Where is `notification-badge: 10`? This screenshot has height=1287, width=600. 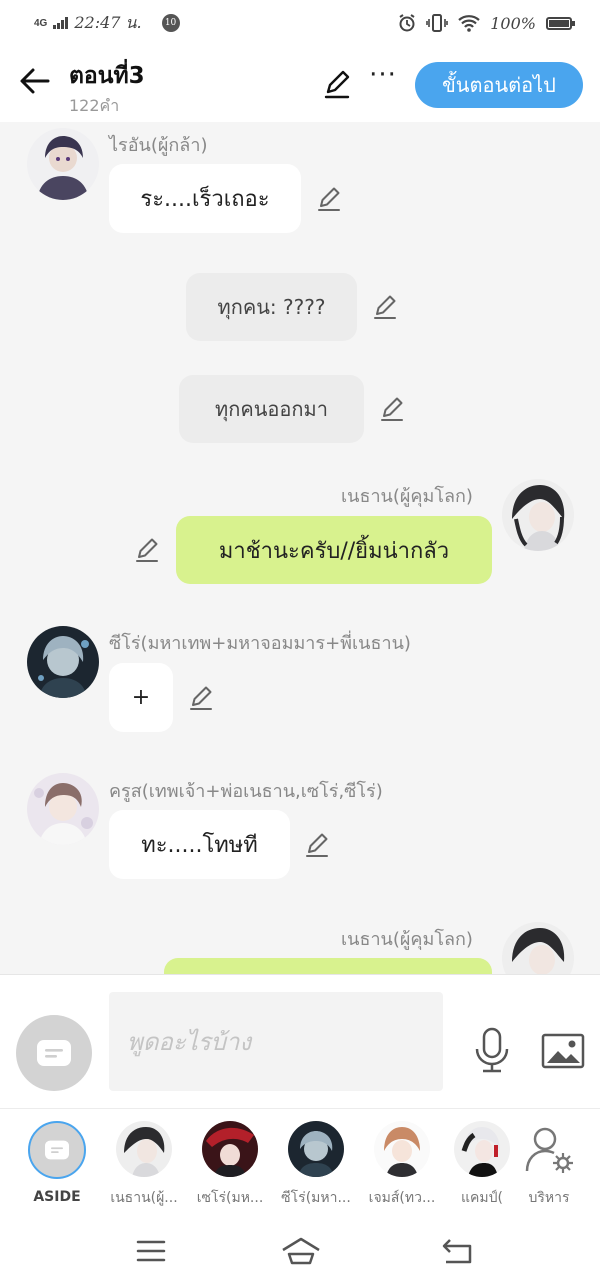 notification-badge: 10 is located at coordinates (170, 23).